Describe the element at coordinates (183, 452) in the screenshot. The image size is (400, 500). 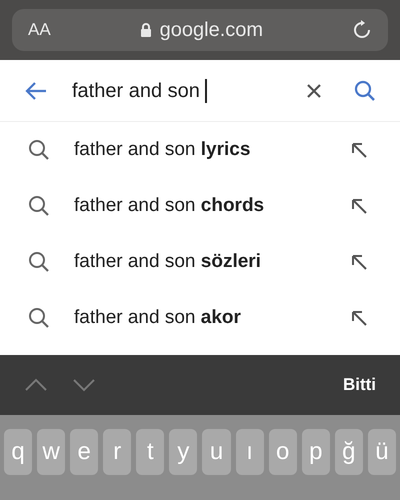
I see `keyboard-key: y` at that location.